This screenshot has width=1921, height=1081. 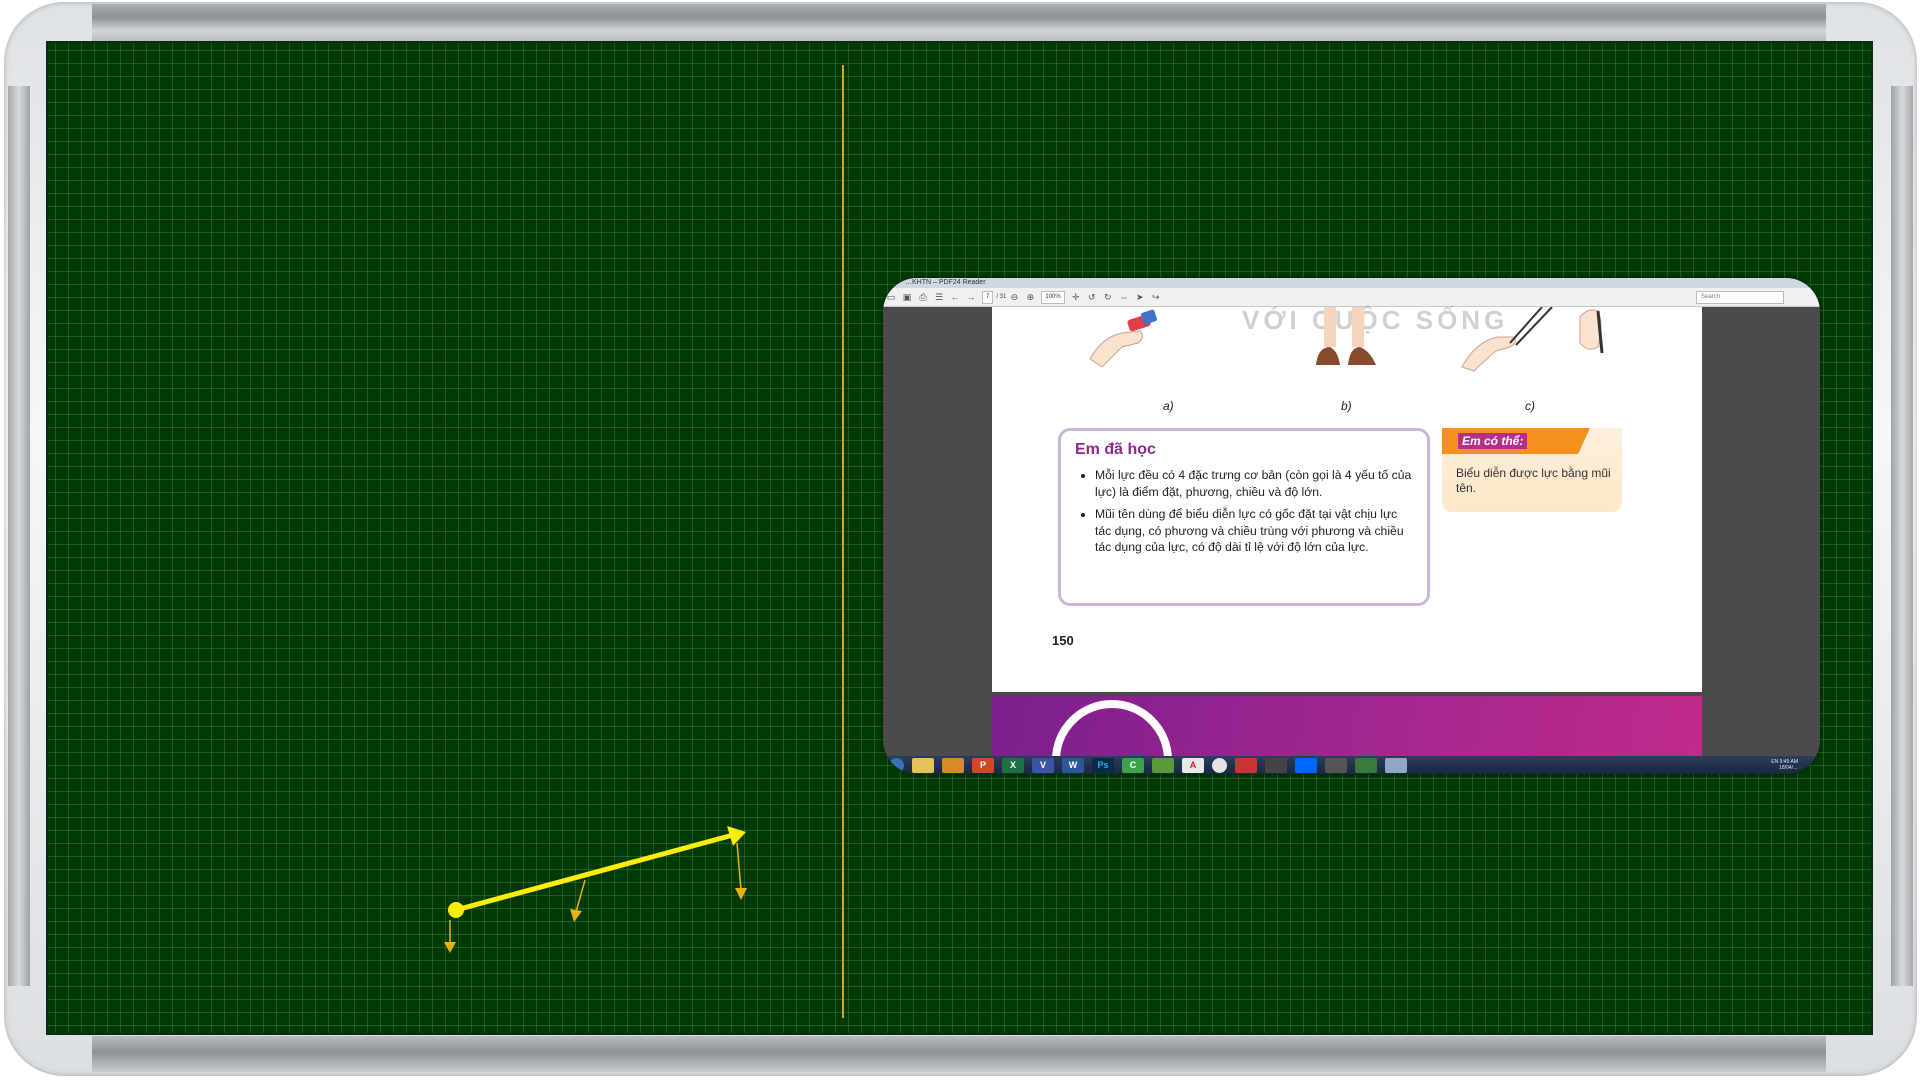 What do you see at coordinates (1346, 336) in the screenshot?
I see `figure-b-legs-shoes` at bounding box center [1346, 336].